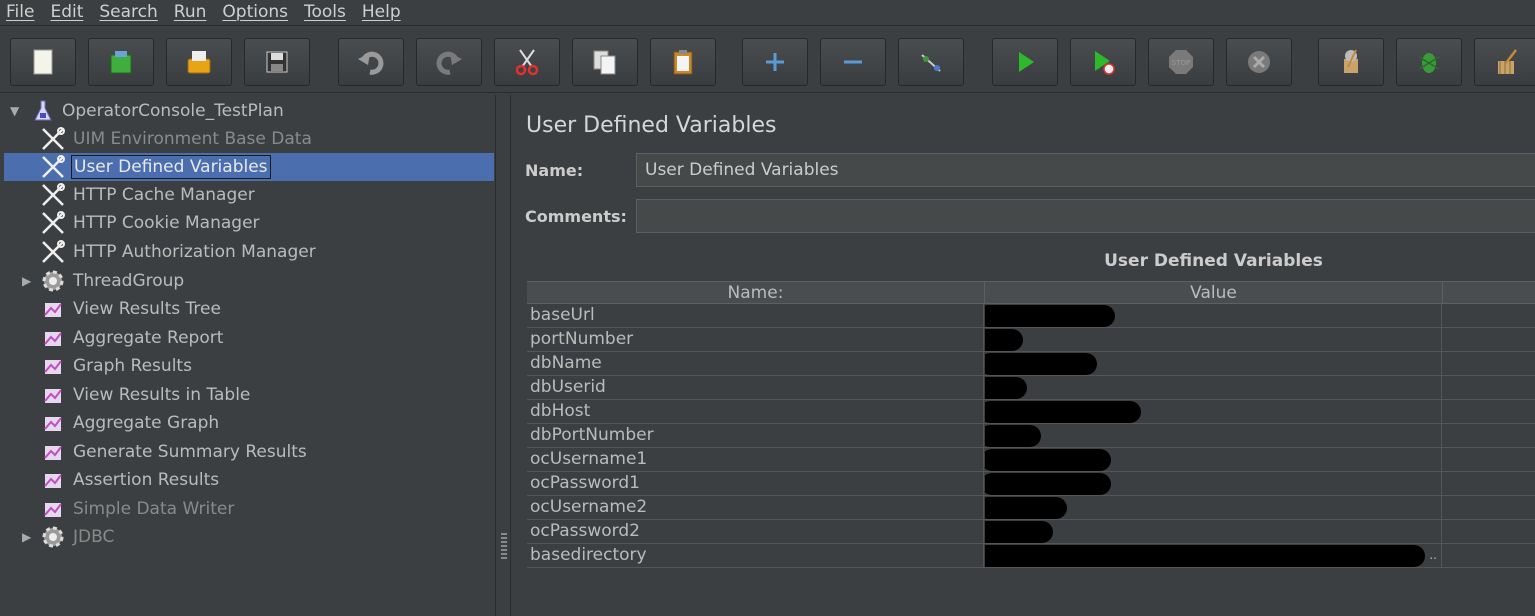 This screenshot has width=1535, height=616. Describe the element at coordinates (1085, 170) in the screenshot. I see `name-field: User Defined Variables` at that location.